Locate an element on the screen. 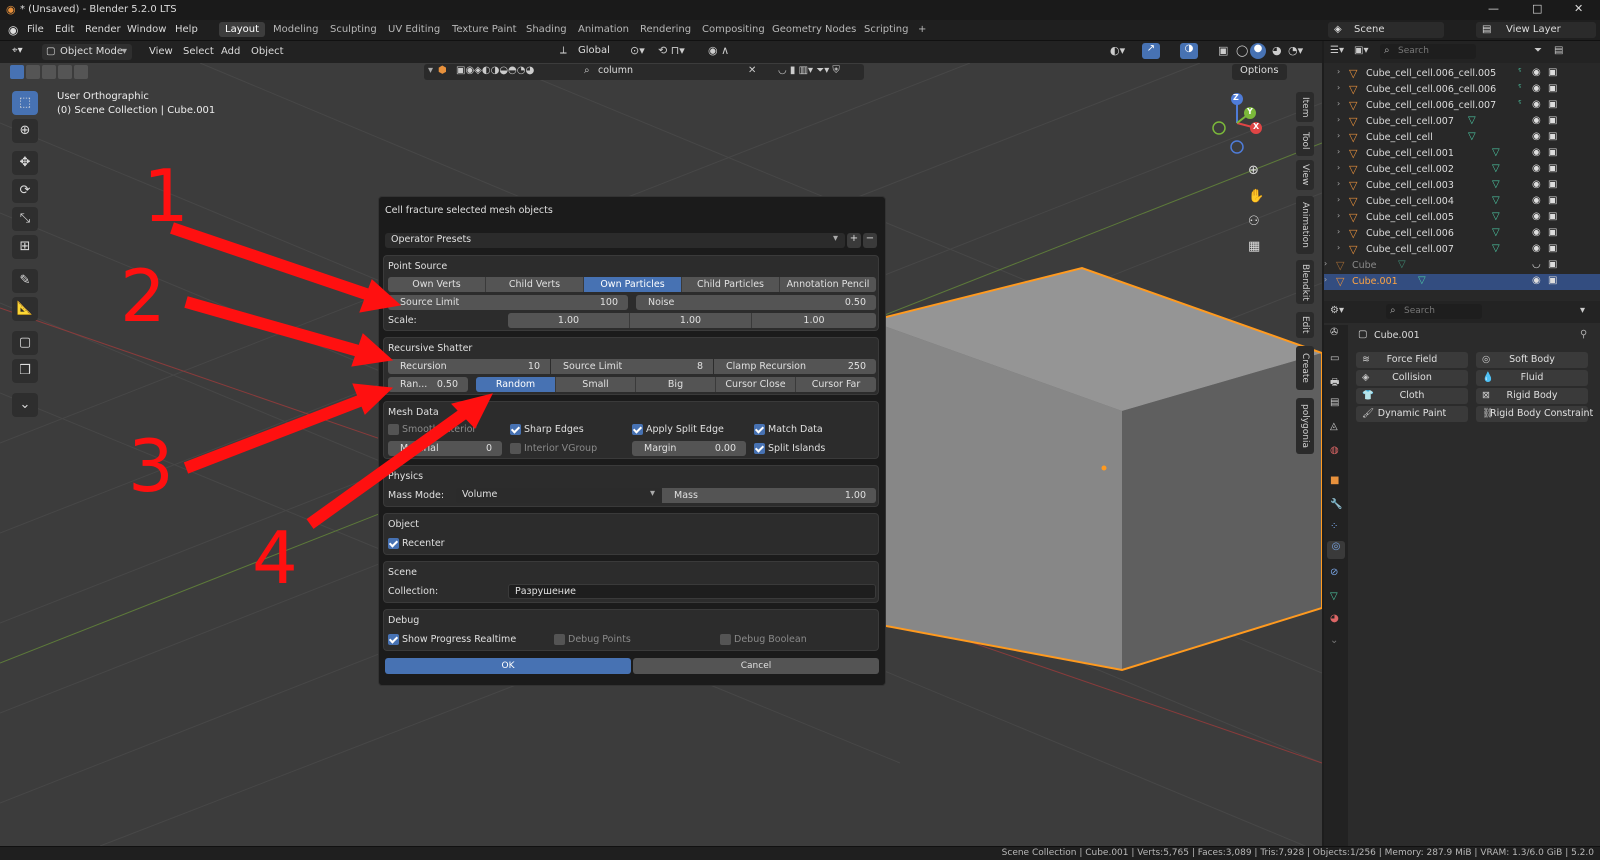  chevron-down-icon: ▾ is located at coordinates (1582, 310).